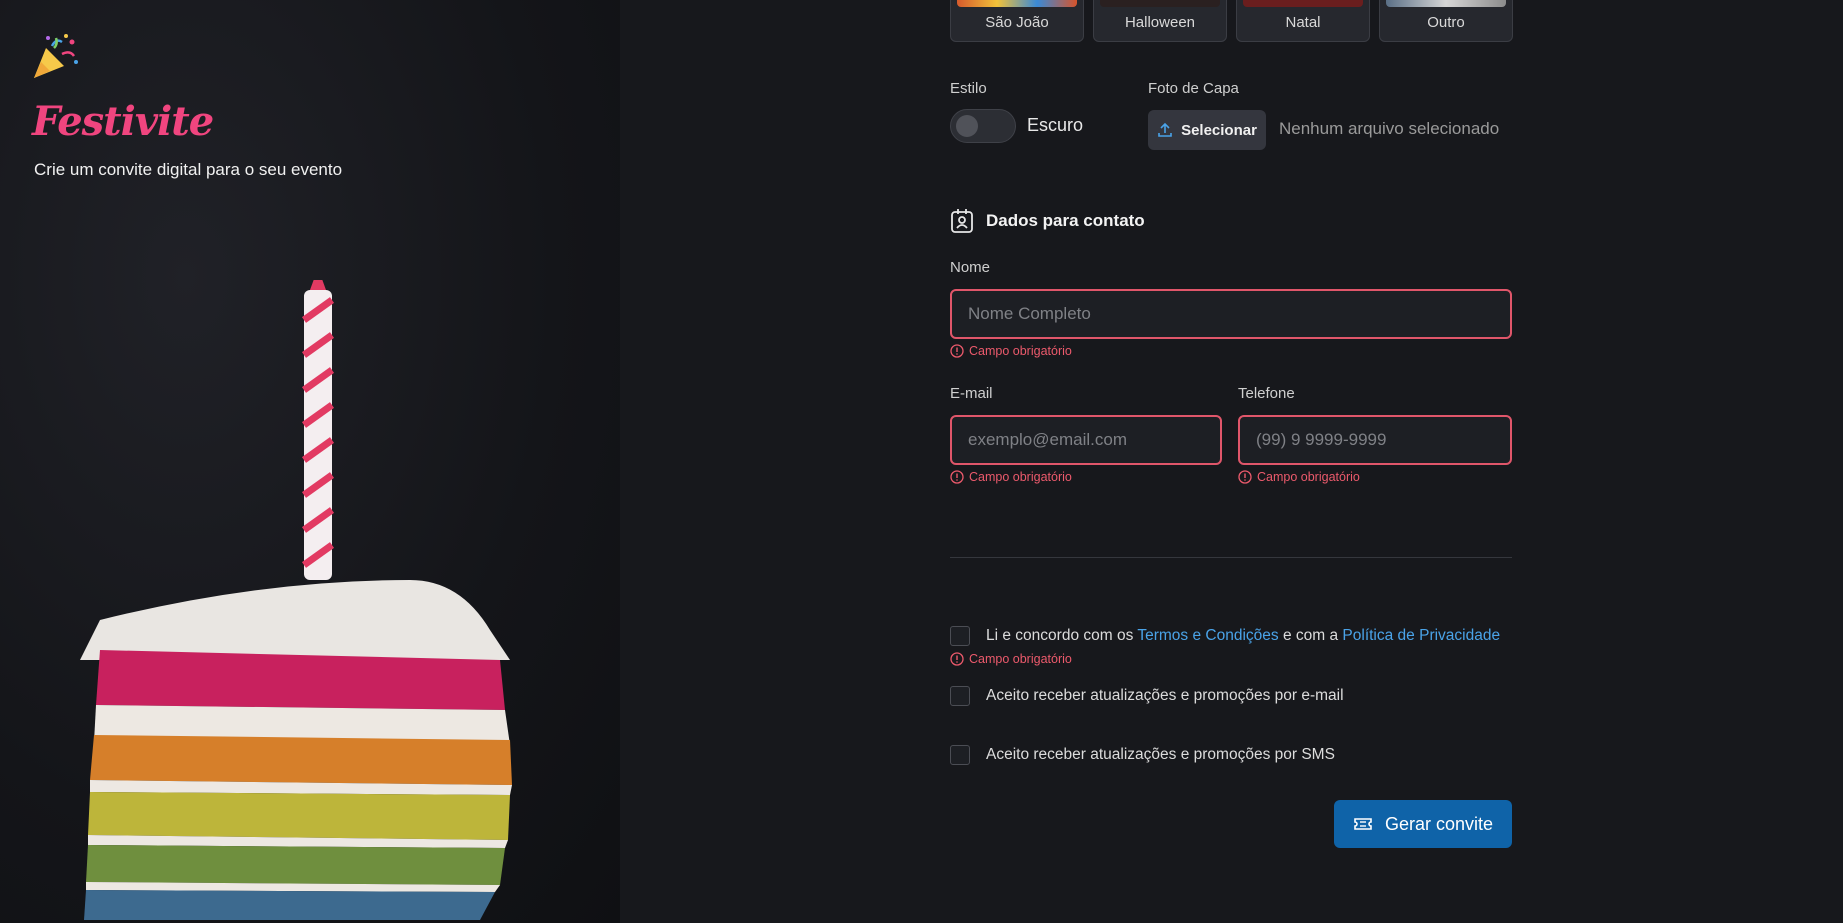 The height and width of the screenshot is (923, 1843). What do you see at coordinates (960, 755) in the screenshot?
I see `sms-optin-checkbox` at bounding box center [960, 755].